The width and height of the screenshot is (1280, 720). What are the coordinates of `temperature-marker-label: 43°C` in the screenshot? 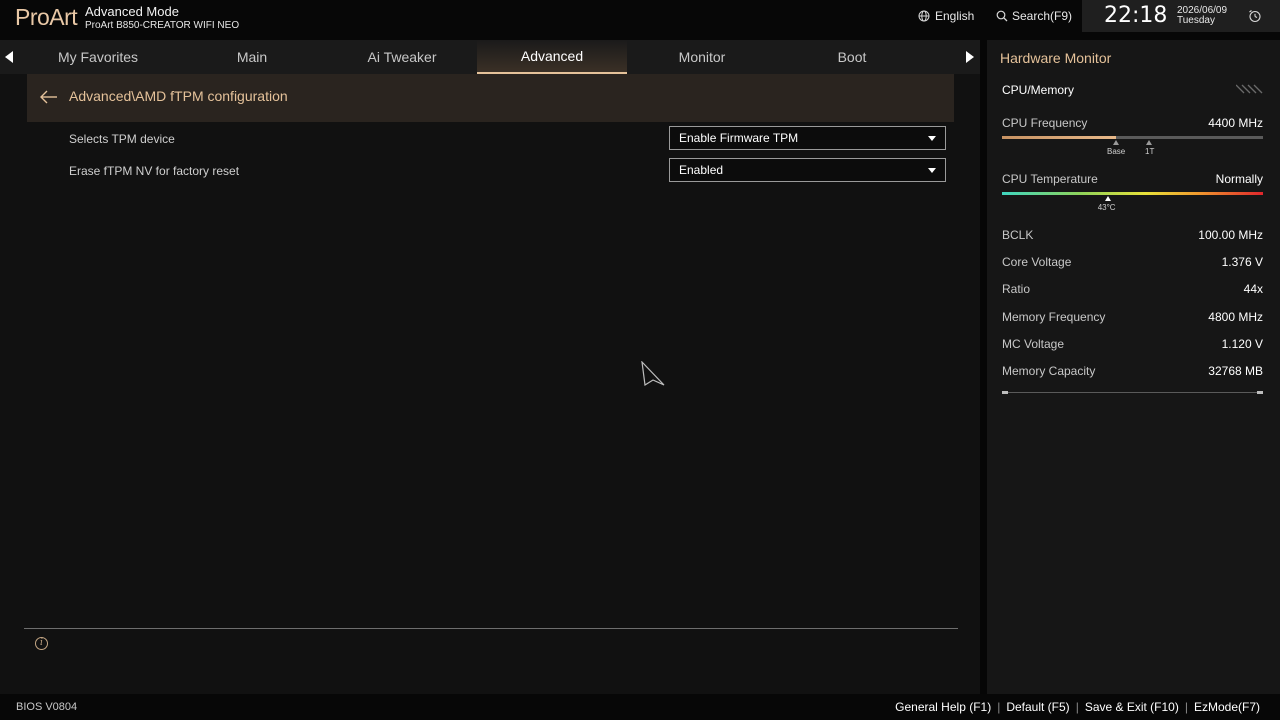 It's located at (1106, 207).